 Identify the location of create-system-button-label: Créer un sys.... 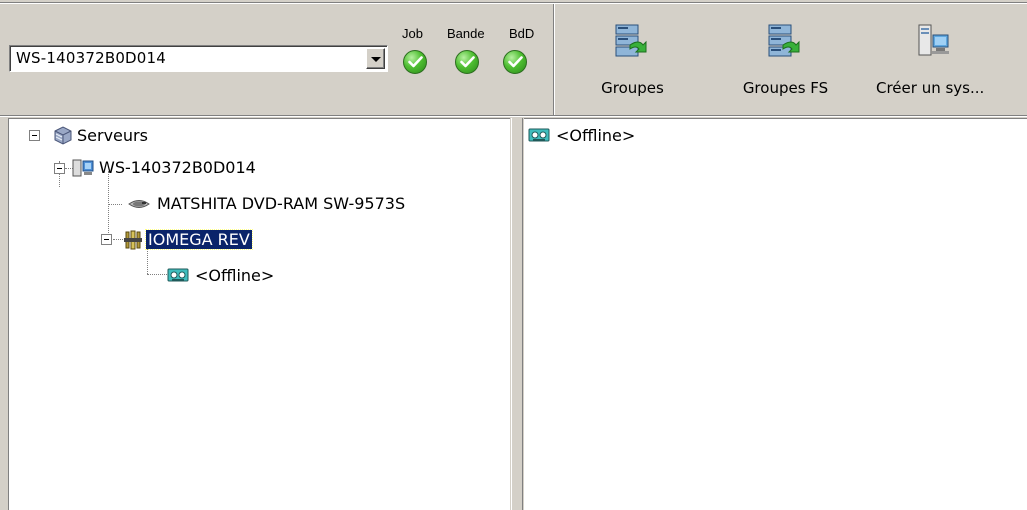
(930, 88).